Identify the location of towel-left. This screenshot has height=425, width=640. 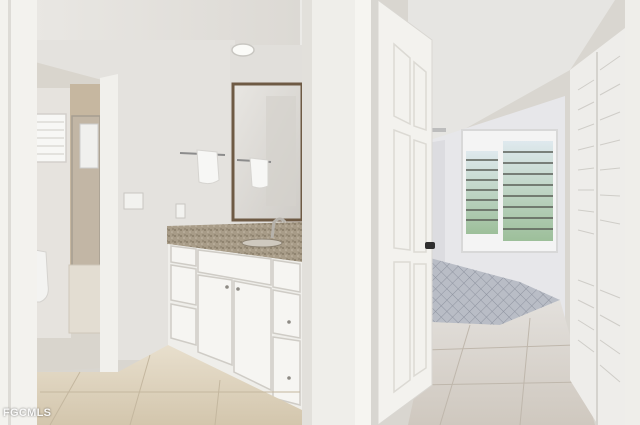
(208, 167).